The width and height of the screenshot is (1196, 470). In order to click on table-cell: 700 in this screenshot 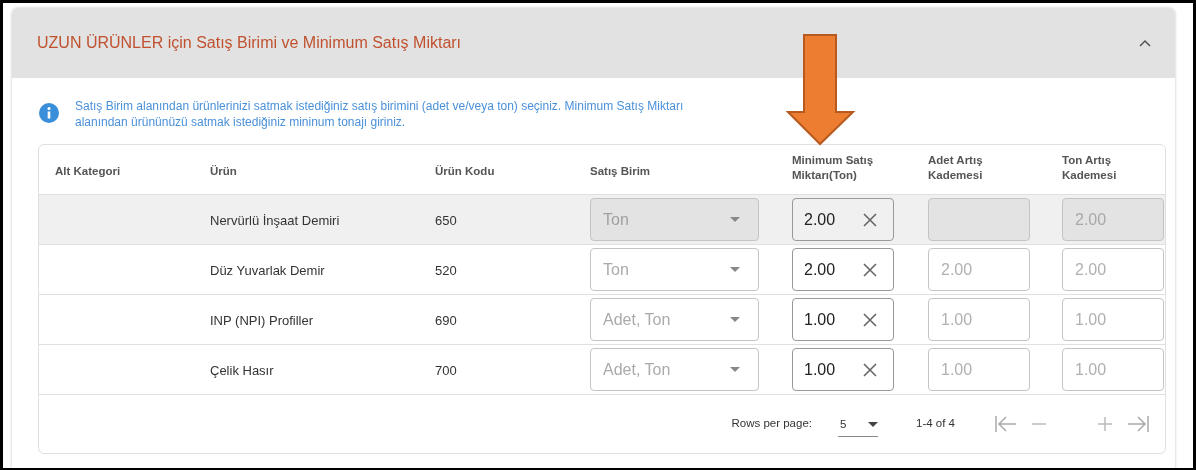, I will do `click(446, 370)`.